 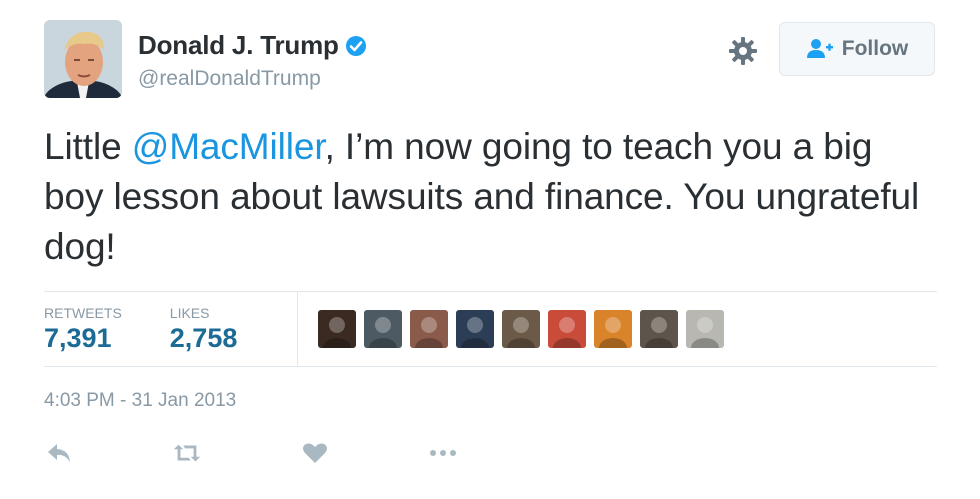 What do you see at coordinates (443, 453) in the screenshot?
I see `more-icon` at bounding box center [443, 453].